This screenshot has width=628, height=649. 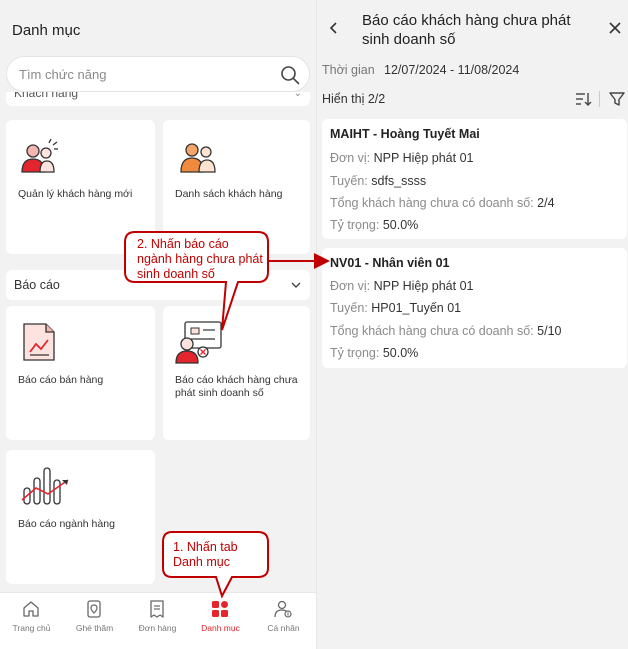 I want to click on card-label: Danh sách khách hàng, so click(x=229, y=194).